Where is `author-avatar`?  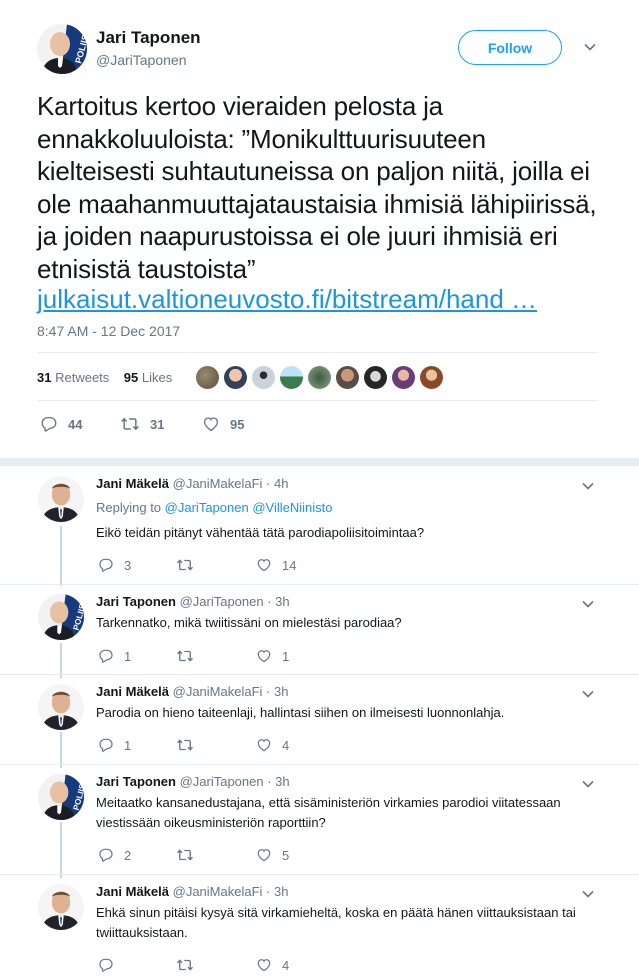
author-avatar is located at coordinates (62, 49).